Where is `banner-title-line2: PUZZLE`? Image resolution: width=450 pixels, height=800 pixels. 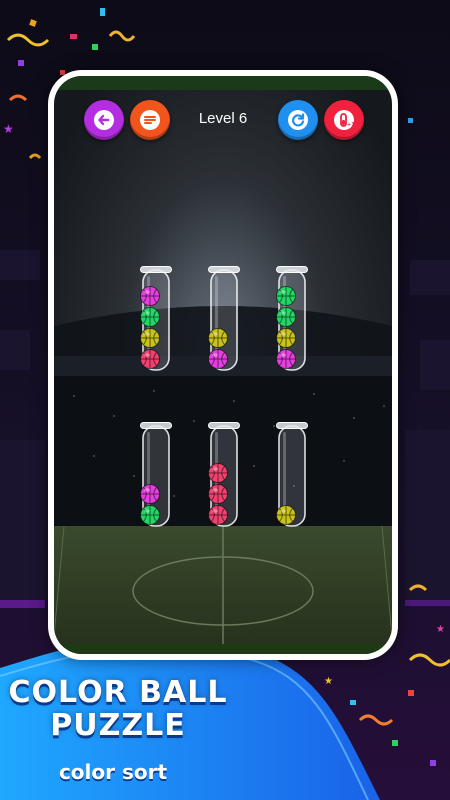
banner-title-line2: PUZZLE is located at coordinates (118, 725).